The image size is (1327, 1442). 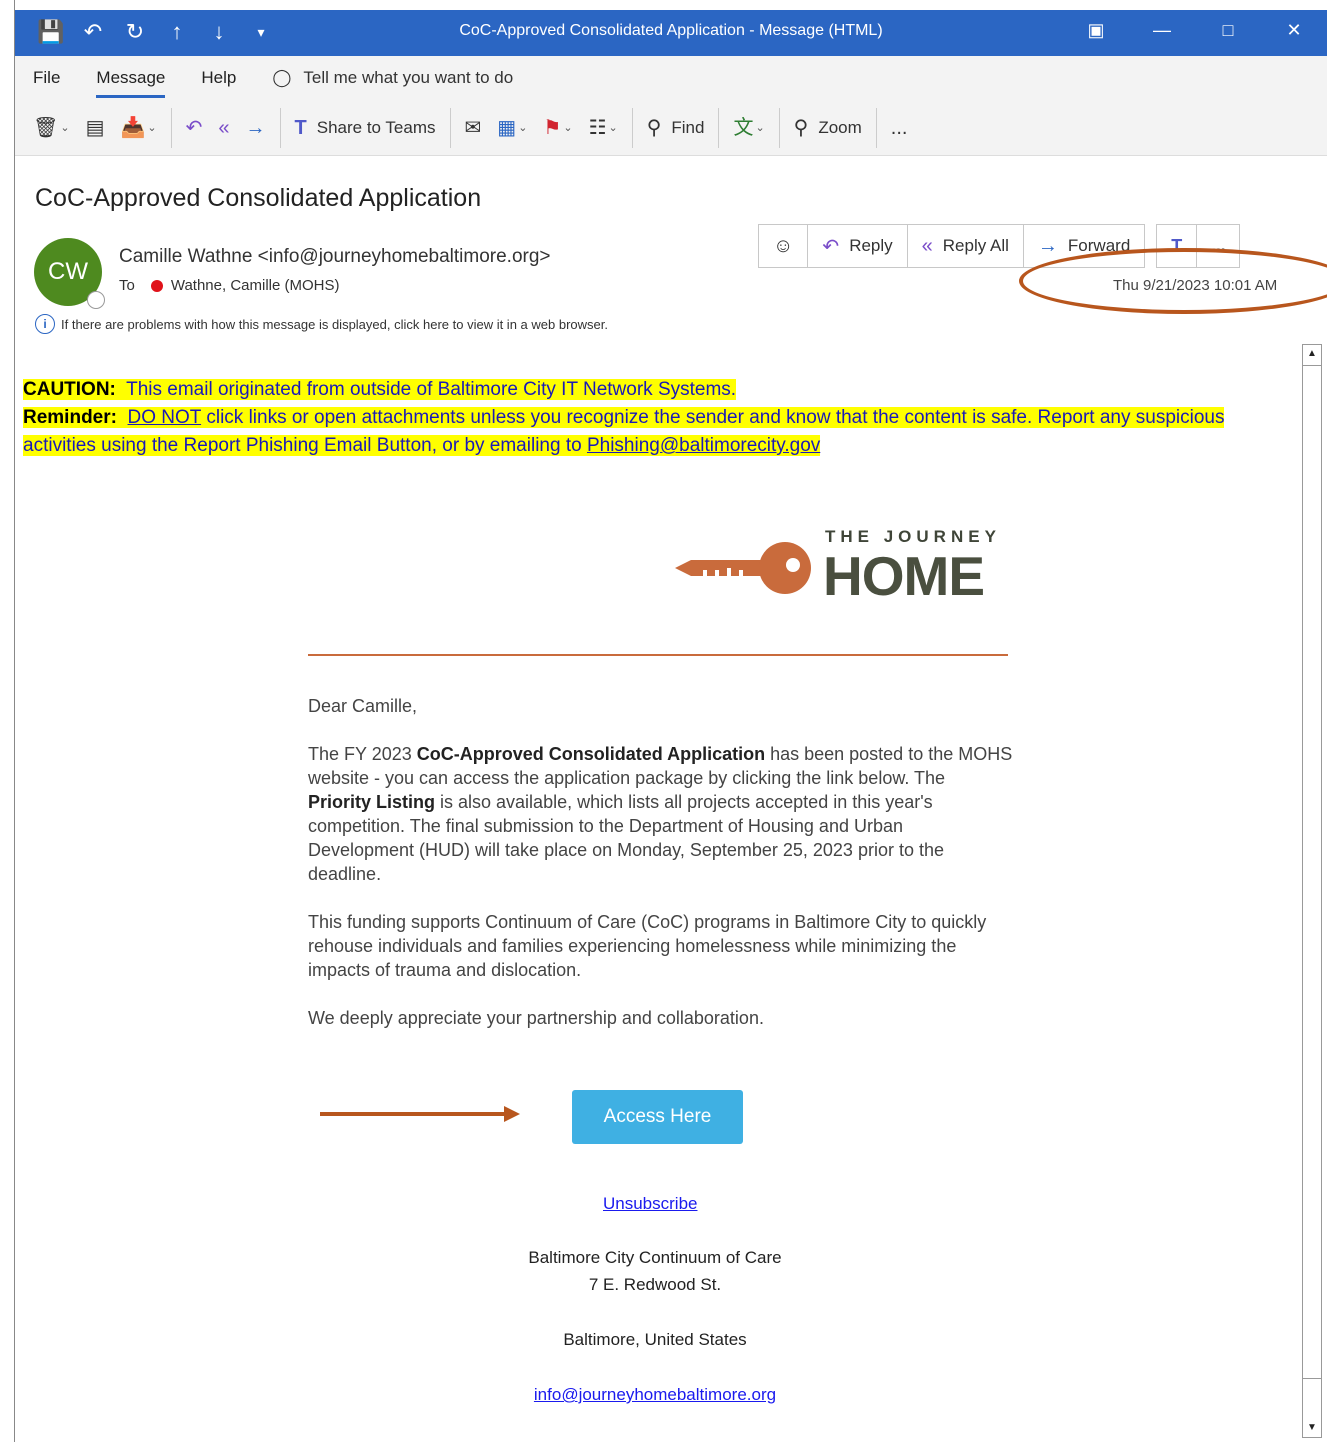 What do you see at coordinates (857, 246) in the screenshot?
I see `reply-button: ↶ Reply` at bounding box center [857, 246].